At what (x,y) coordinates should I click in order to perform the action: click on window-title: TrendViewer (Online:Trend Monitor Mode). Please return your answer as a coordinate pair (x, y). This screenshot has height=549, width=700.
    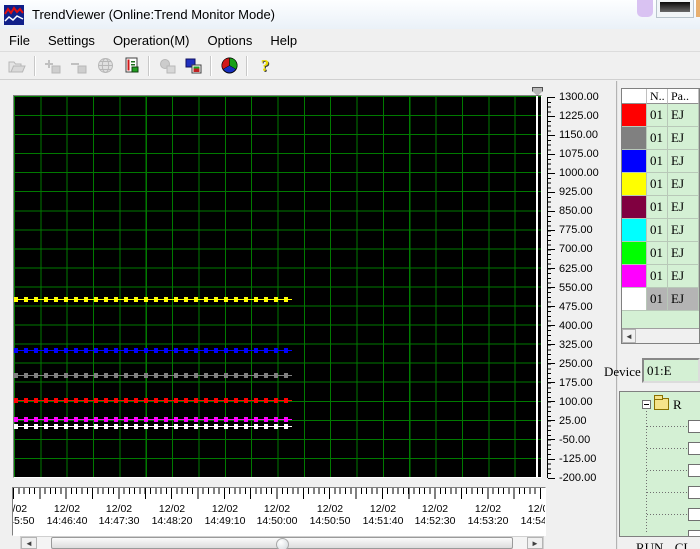
    Looking at the image, I should click on (154, 14).